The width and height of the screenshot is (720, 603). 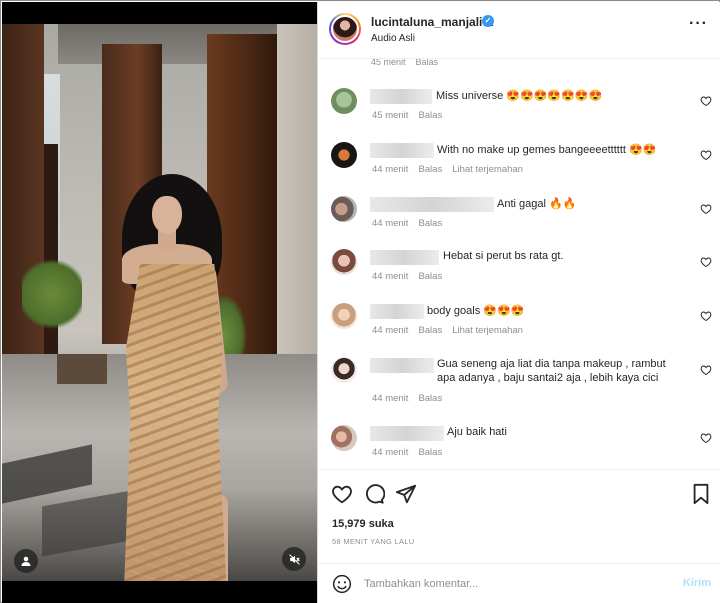 I want to click on muted-speaker-icon, so click(x=294, y=559).